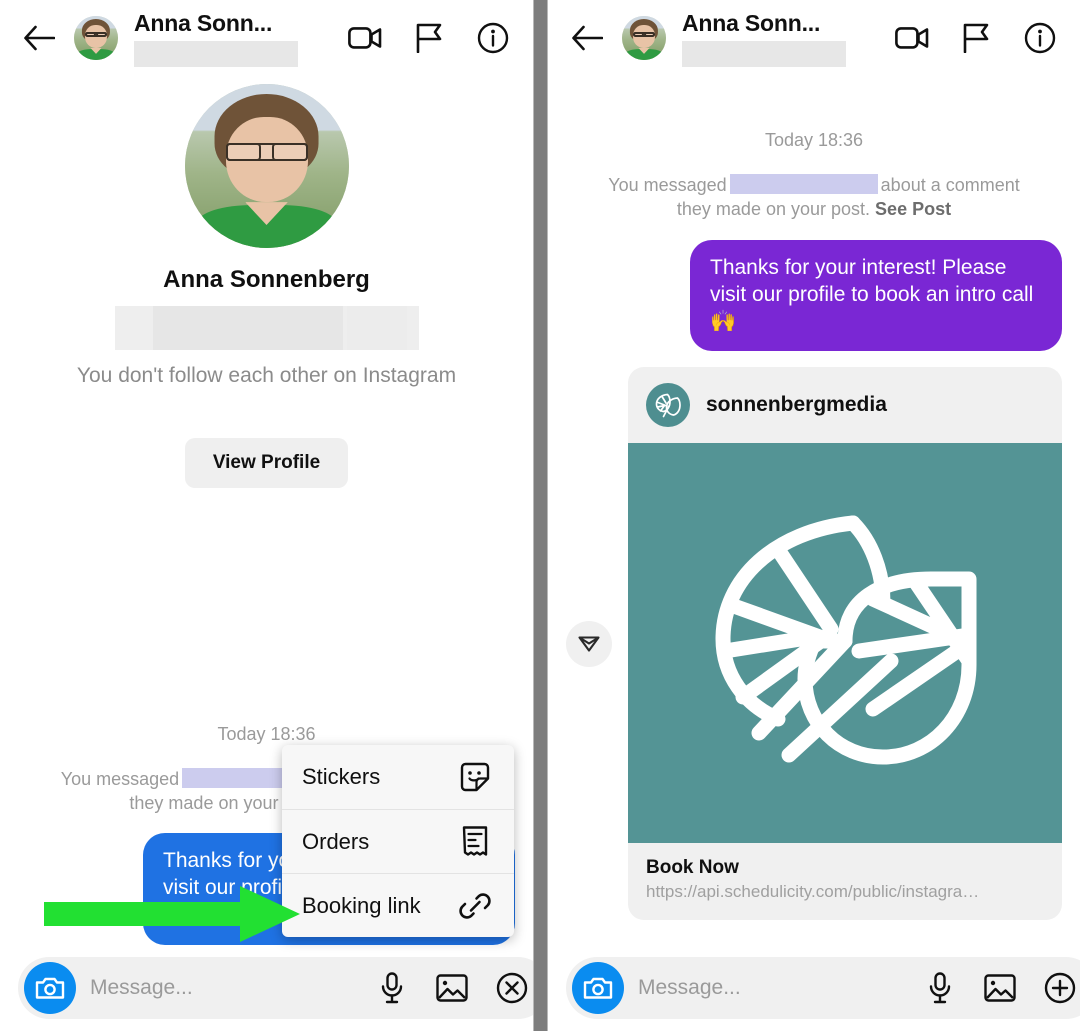  What do you see at coordinates (398, 777) in the screenshot?
I see `menu-item-stickers: Stickers` at bounding box center [398, 777].